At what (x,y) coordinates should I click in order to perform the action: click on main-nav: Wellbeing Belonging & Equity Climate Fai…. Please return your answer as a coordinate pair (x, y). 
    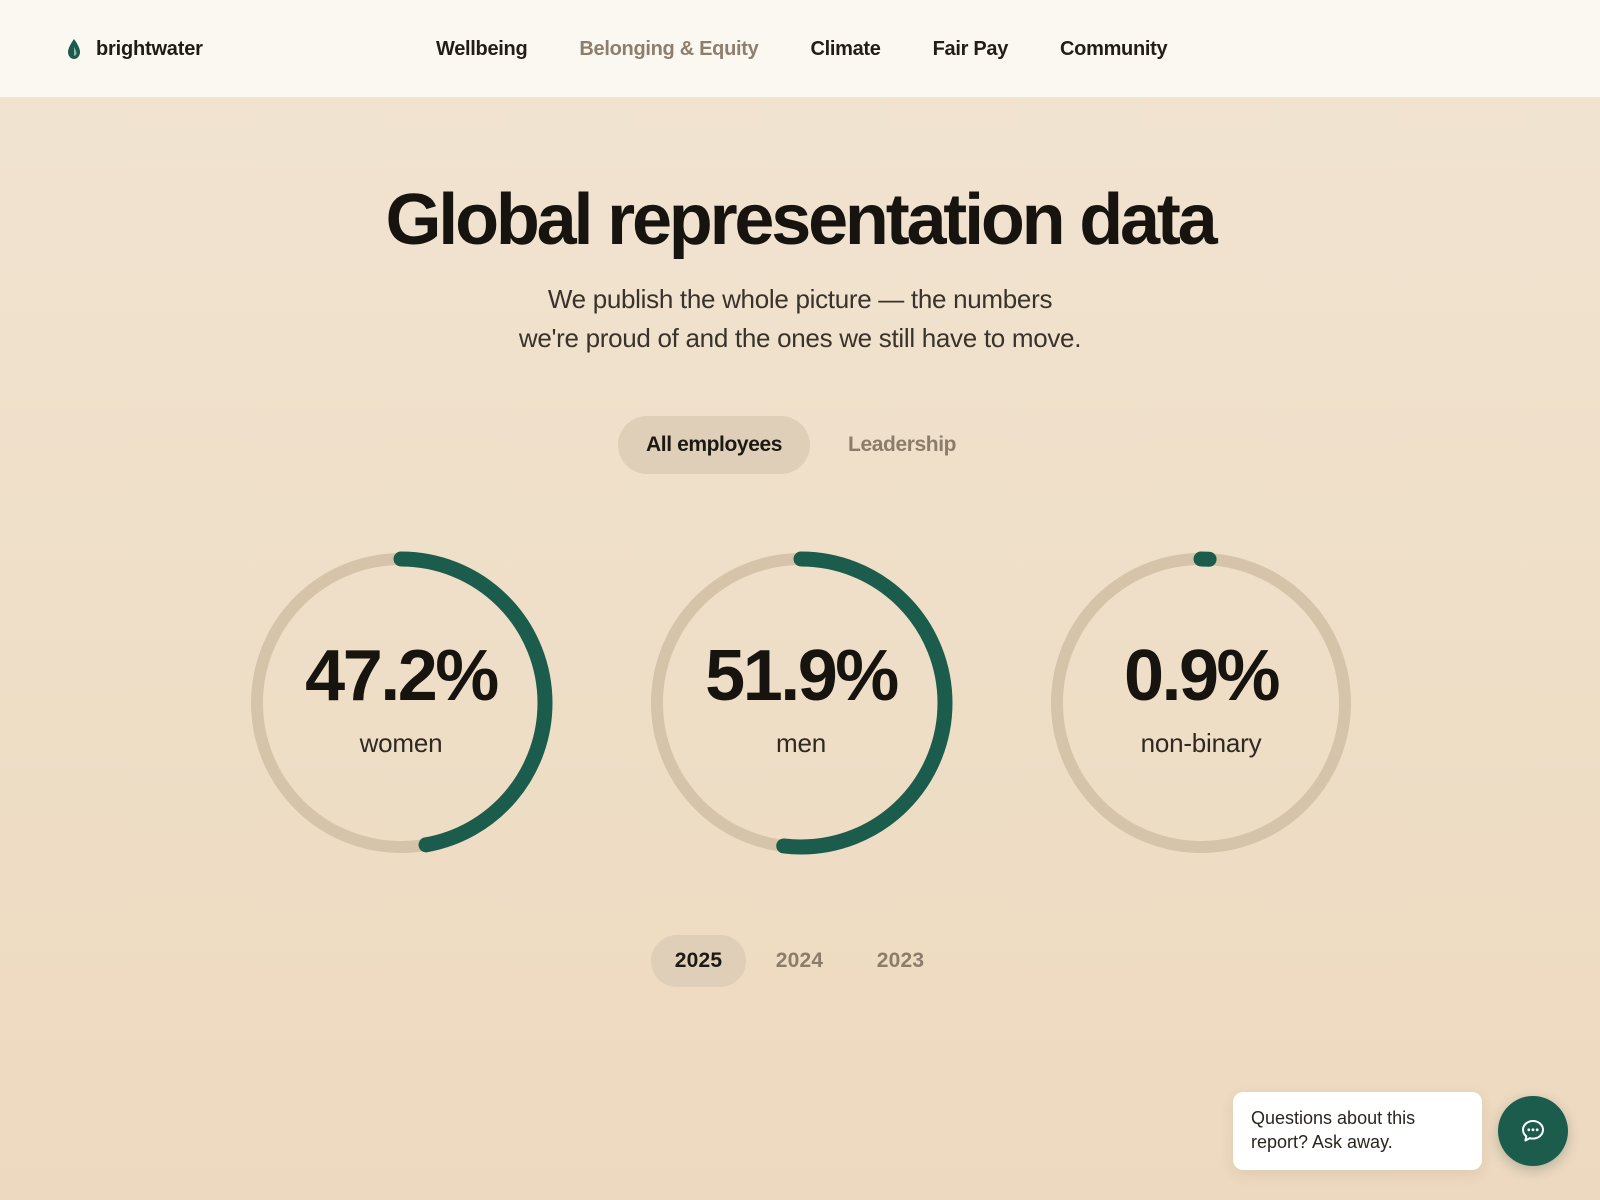
    Looking at the image, I should click on (802, 49).